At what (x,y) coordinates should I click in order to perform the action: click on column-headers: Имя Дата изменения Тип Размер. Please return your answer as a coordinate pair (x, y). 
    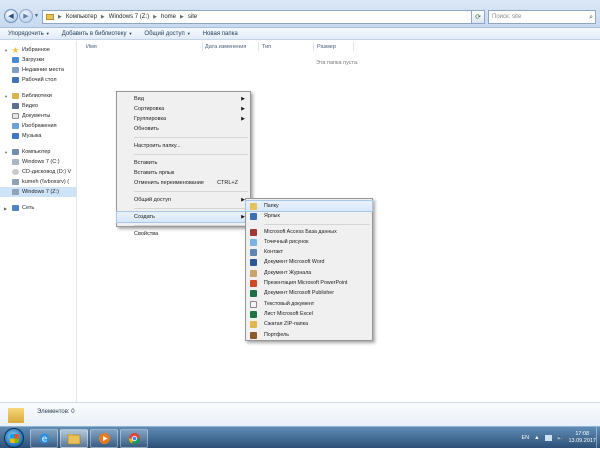
    Looking at the image, I should click on (339, 46).